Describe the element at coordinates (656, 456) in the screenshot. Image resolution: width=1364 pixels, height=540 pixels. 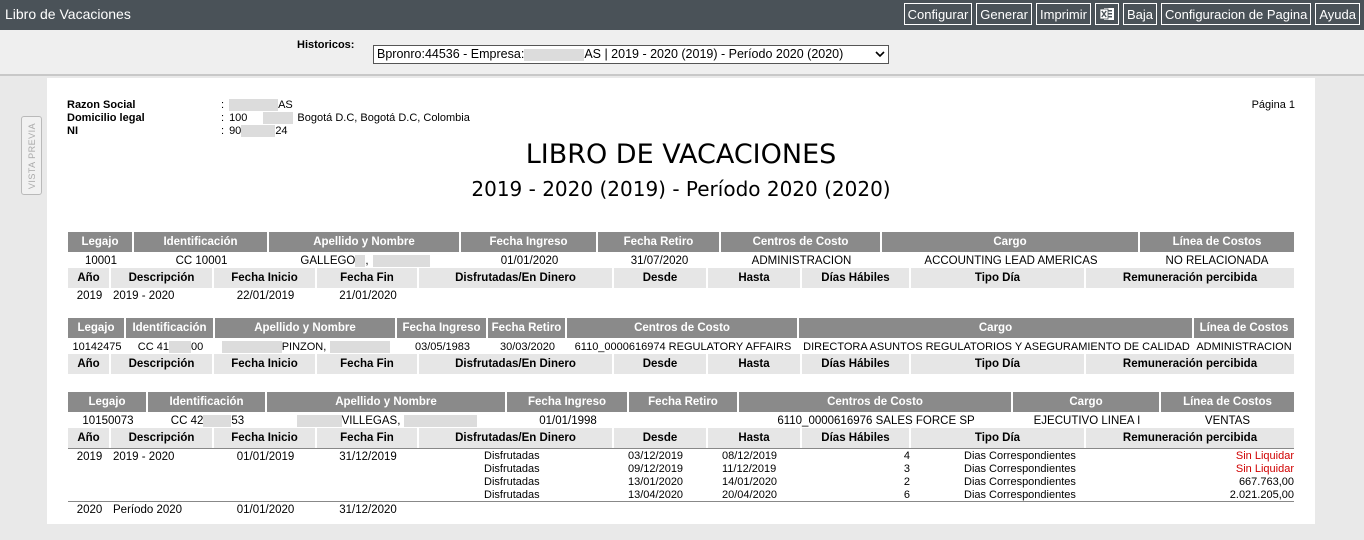
I see `detail-desde: 03/12/2019` at that location.